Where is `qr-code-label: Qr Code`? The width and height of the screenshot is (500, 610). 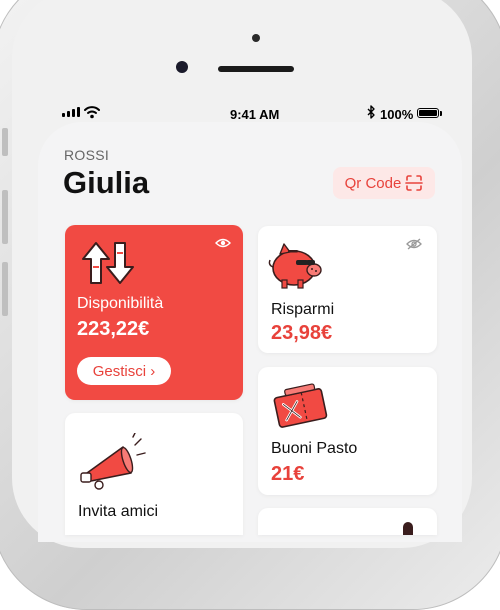
qr-code-label: Qr Code is located at coordinates (373, 183).